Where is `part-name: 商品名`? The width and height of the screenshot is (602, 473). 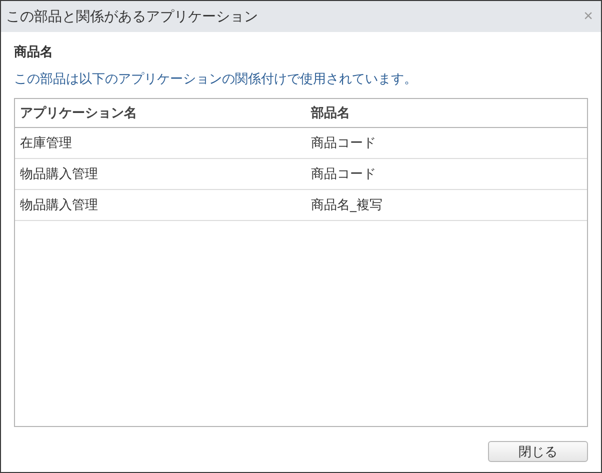
part-name: 商品名 is located at coordinates (34, 53).